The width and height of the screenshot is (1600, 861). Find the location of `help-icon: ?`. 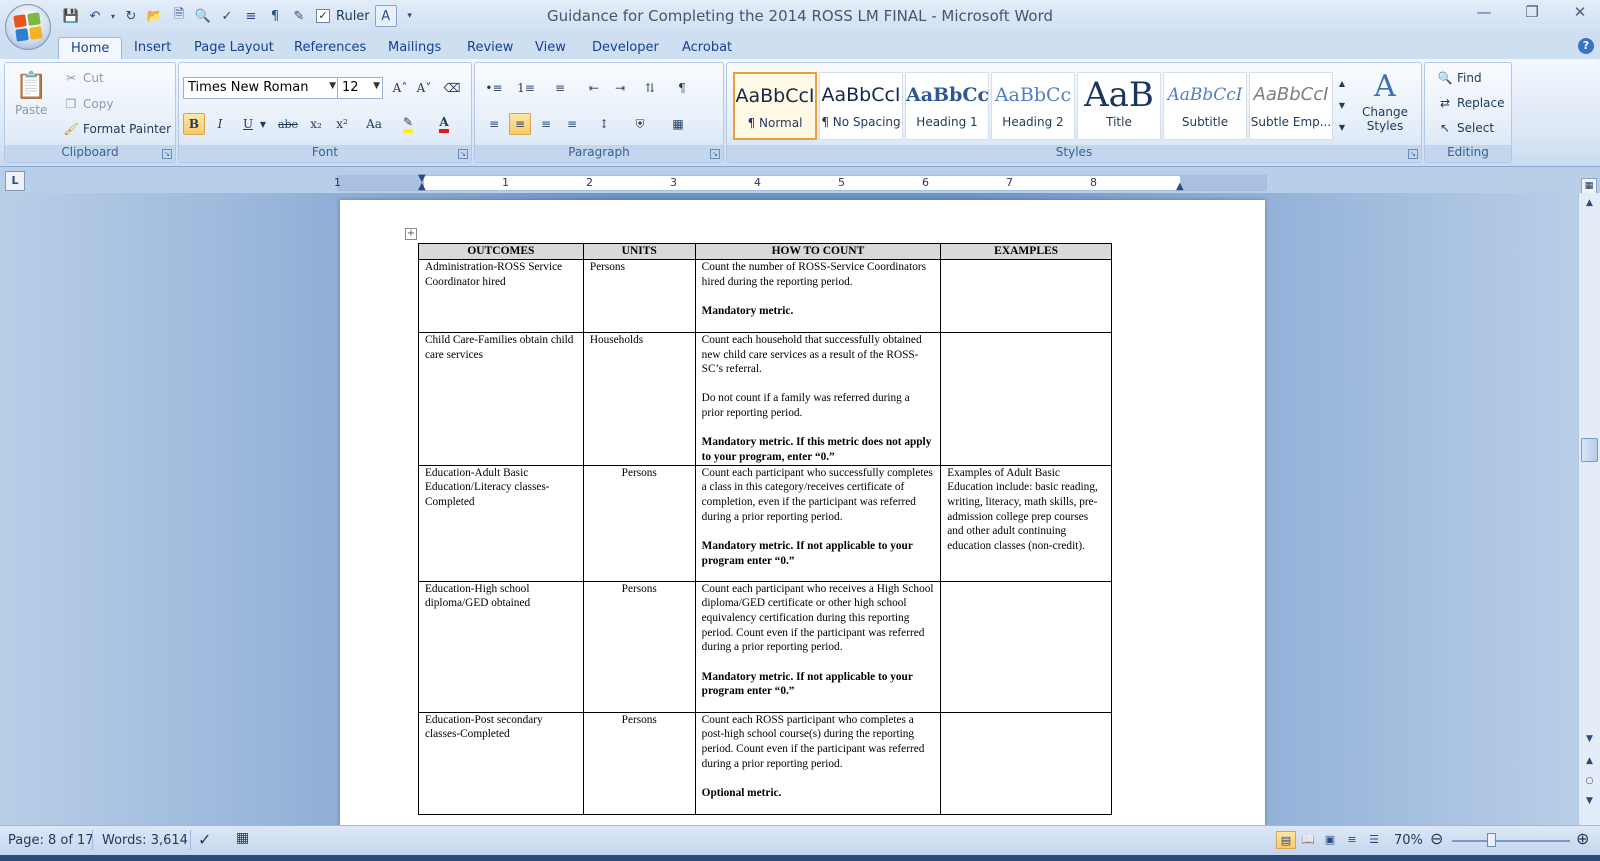

help-icon: ? is located at coordinates (1586, 46).